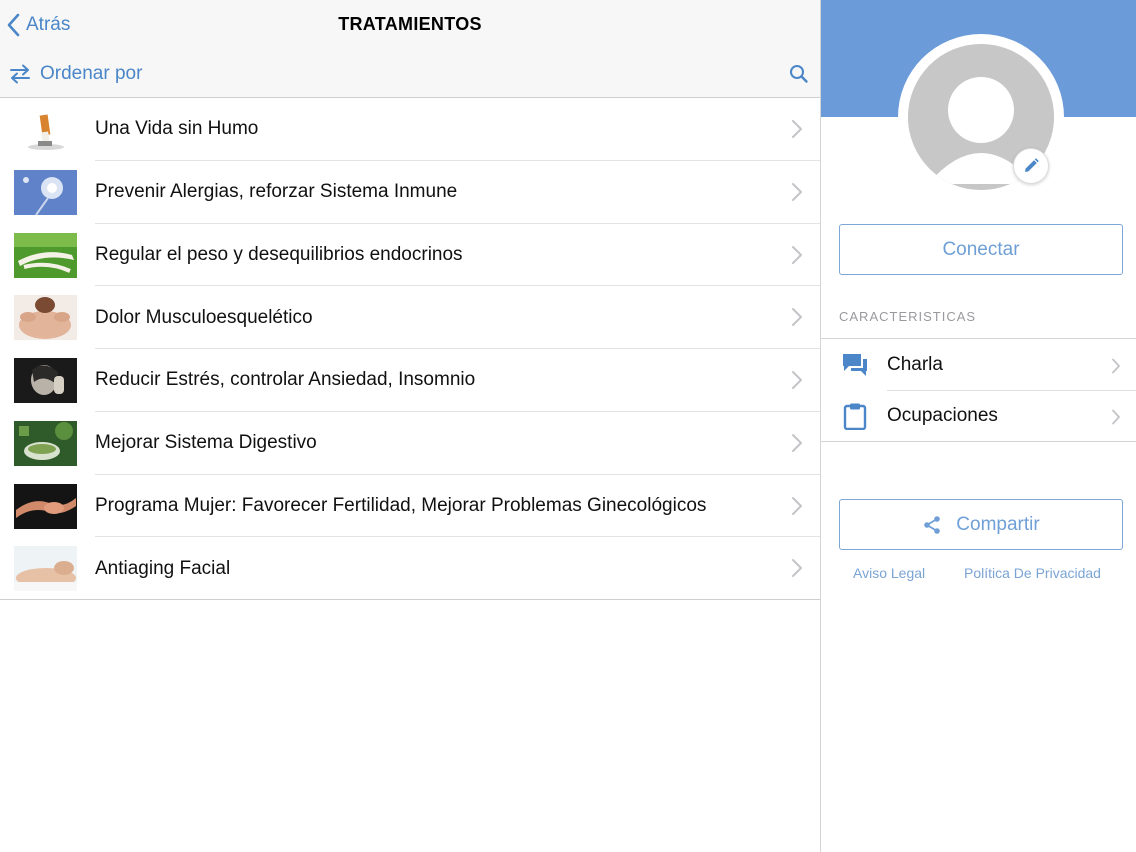 The height and width of the screenshot is (852, 1136). I want to click on sort-button: Ordenar por, so click(75, 74).